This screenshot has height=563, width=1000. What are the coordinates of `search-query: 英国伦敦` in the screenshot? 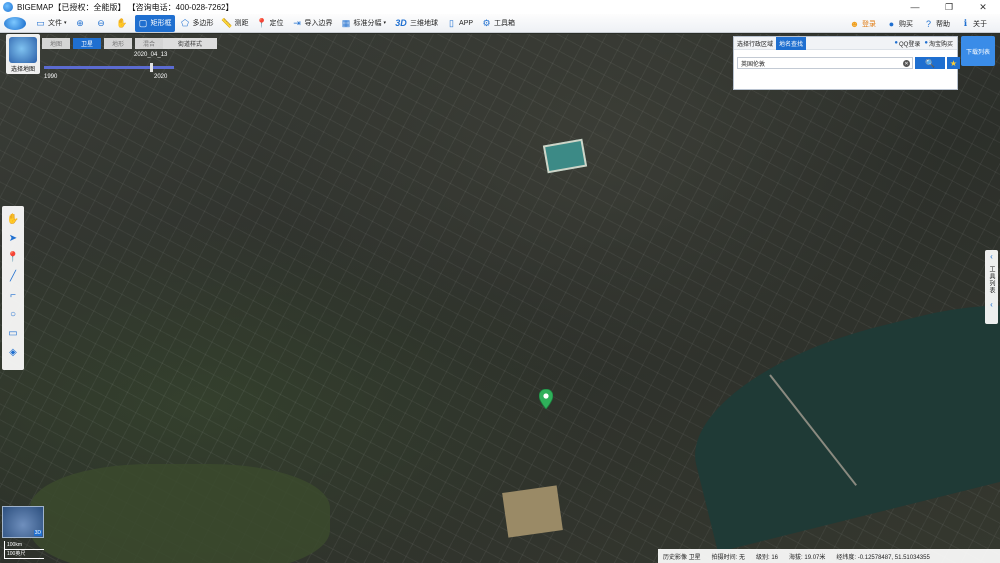 It's located at (753, 64).